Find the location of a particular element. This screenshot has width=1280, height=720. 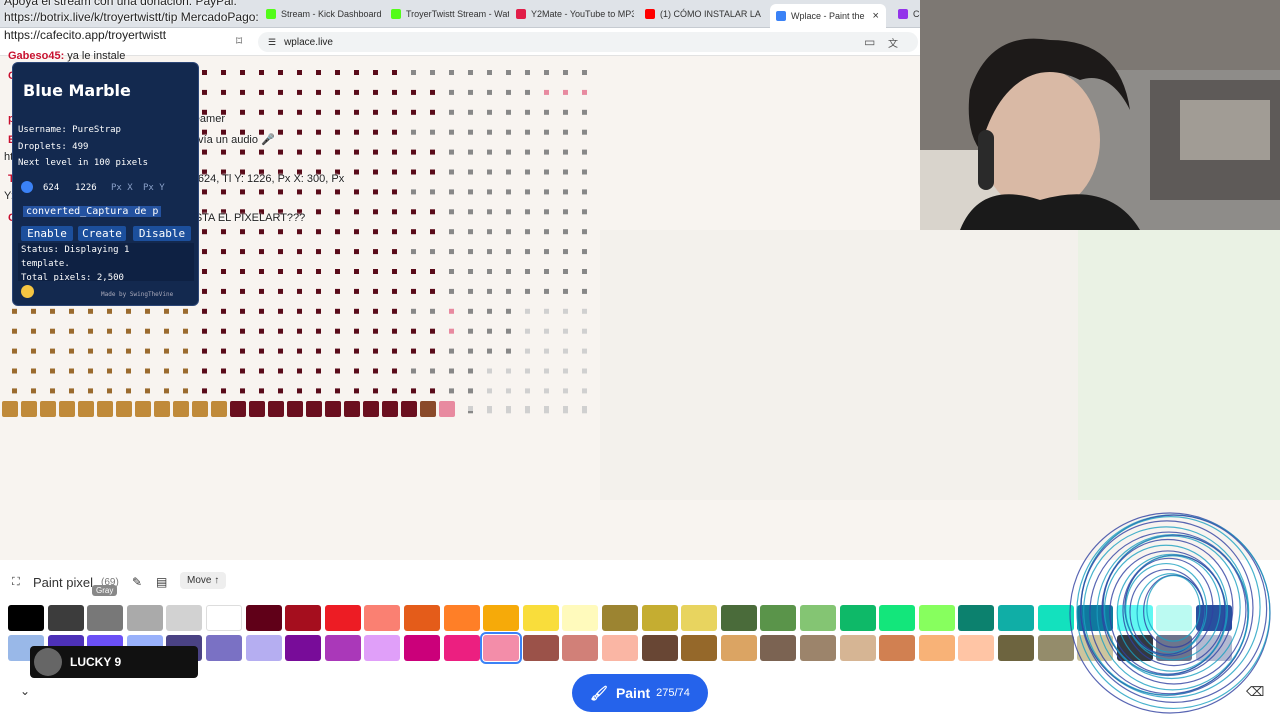

site-info-icon: ☰ is located at coordinates (272, 42).